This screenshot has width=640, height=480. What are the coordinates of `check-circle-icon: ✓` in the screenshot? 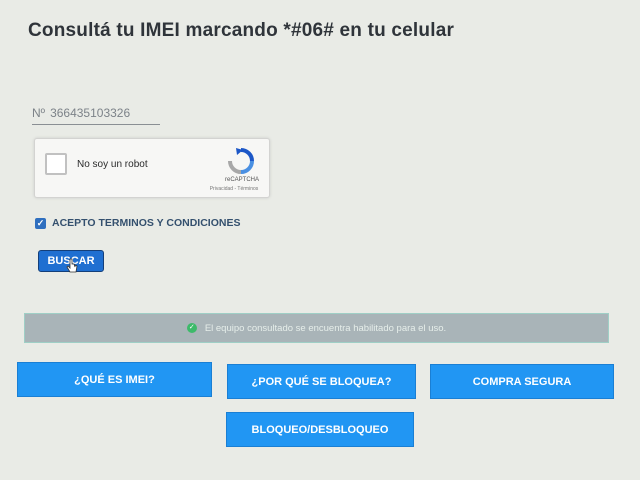 It's located at (191, 328).